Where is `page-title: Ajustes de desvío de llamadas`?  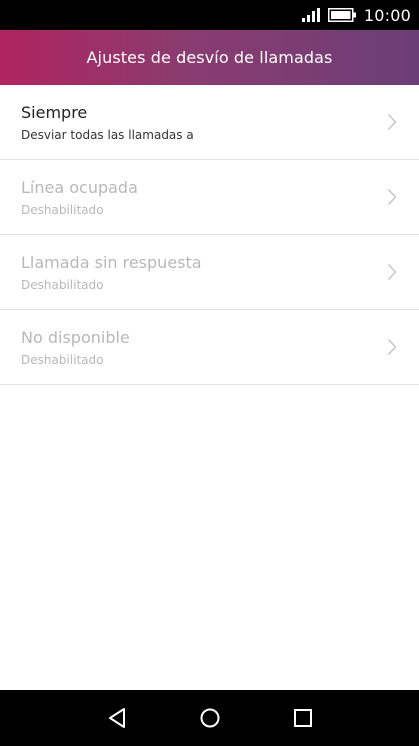
page-title: Ajustes de desvío de llamadas is located at coordinates (209, 57).